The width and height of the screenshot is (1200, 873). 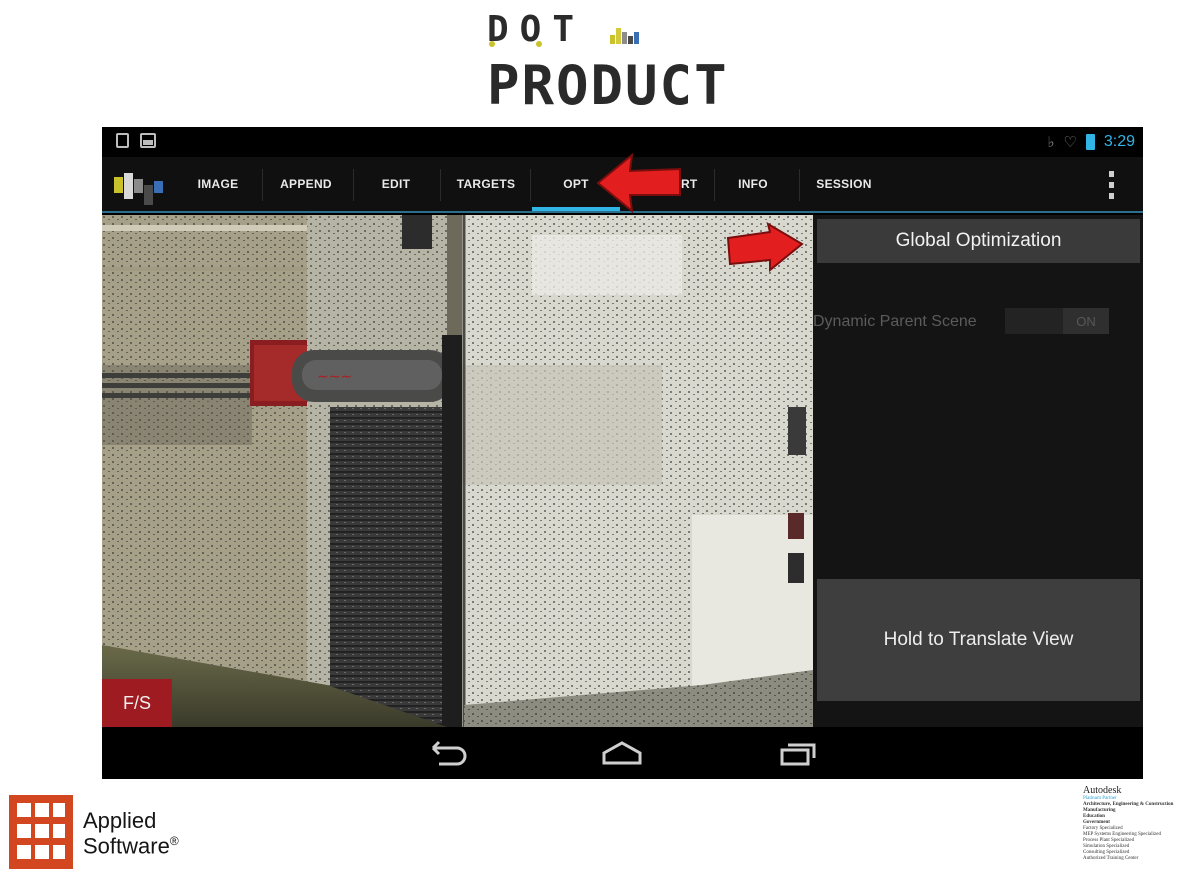 I want to click on tab-append: APPEND, so click(x=306, y=184).